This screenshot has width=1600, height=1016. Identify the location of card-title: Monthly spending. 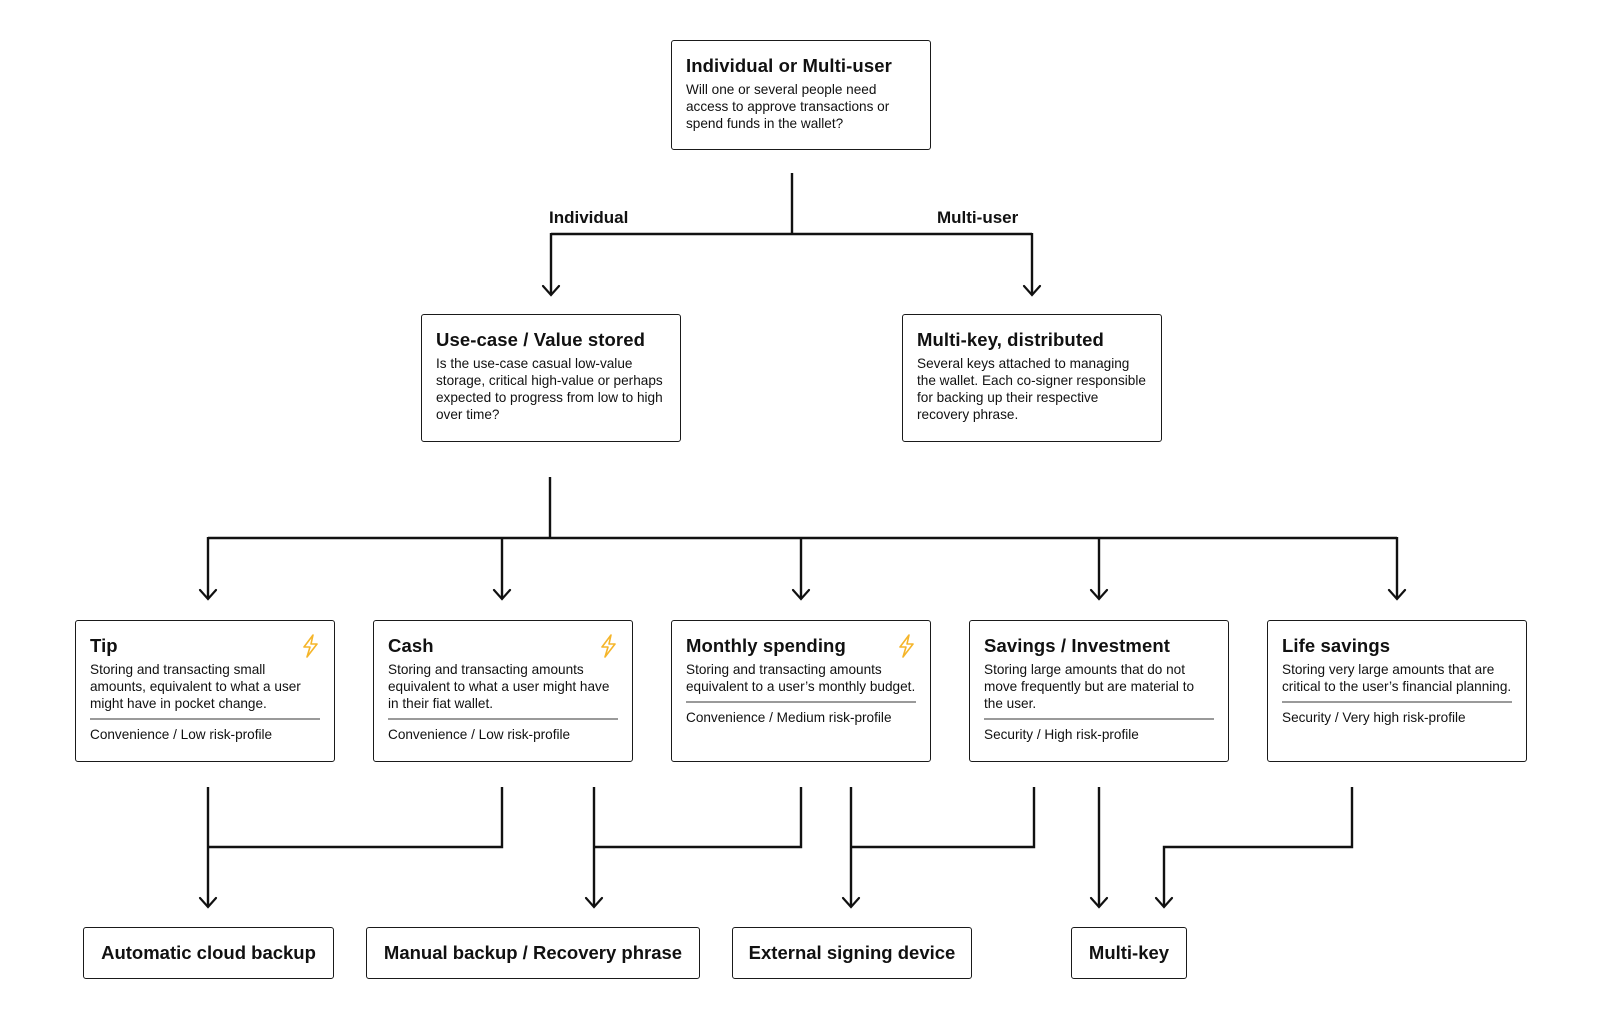
(766, 645).